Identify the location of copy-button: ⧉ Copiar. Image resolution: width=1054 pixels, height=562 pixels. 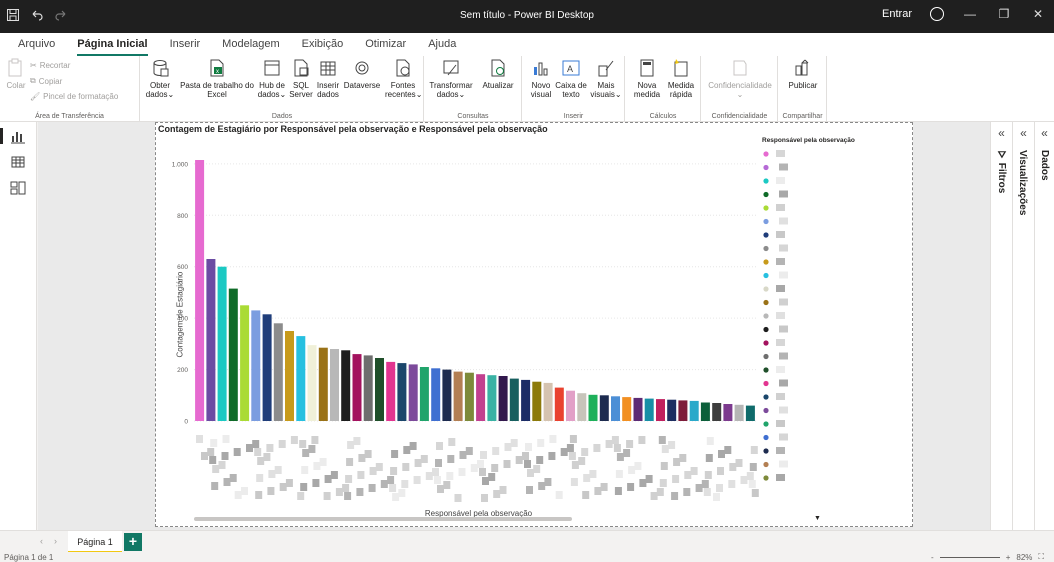
(46, 81).